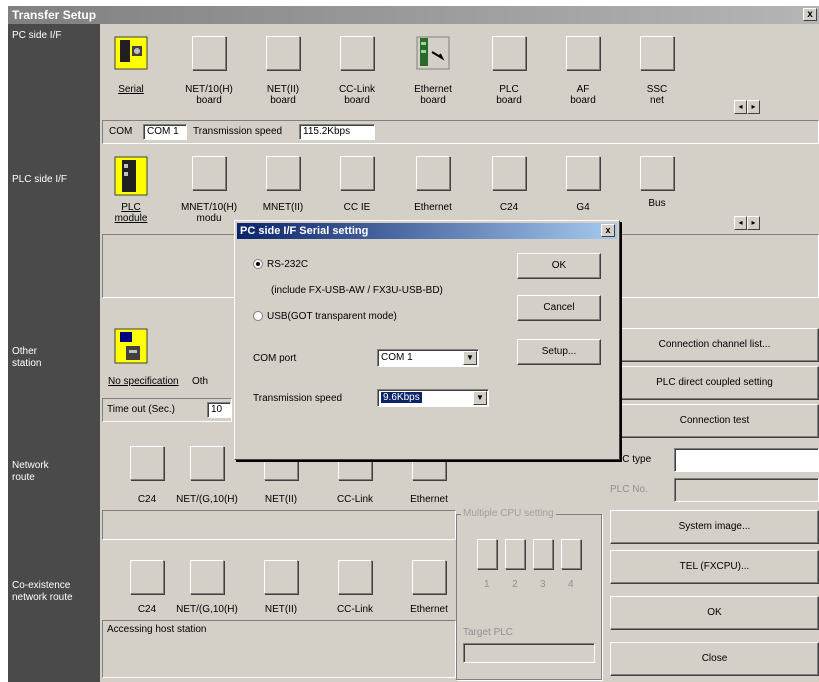 Image resolution: width=819 pixels, height=682 pixels. What do you see at coordinates (629, 489) in the screenshot?
I see `plc-no-label: PLC No.` at bounding box center [629, 489].